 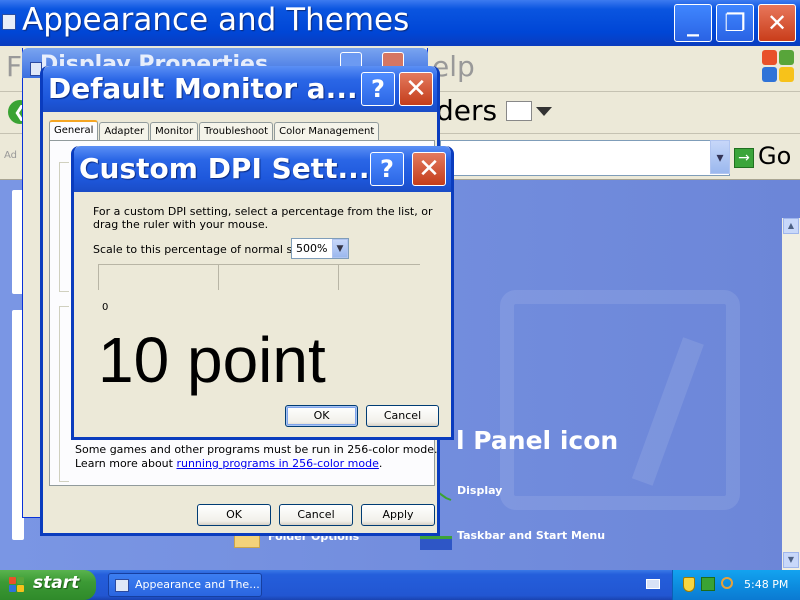 I want to click on scroll-down-button: ▼, so click(x=791, y=560).